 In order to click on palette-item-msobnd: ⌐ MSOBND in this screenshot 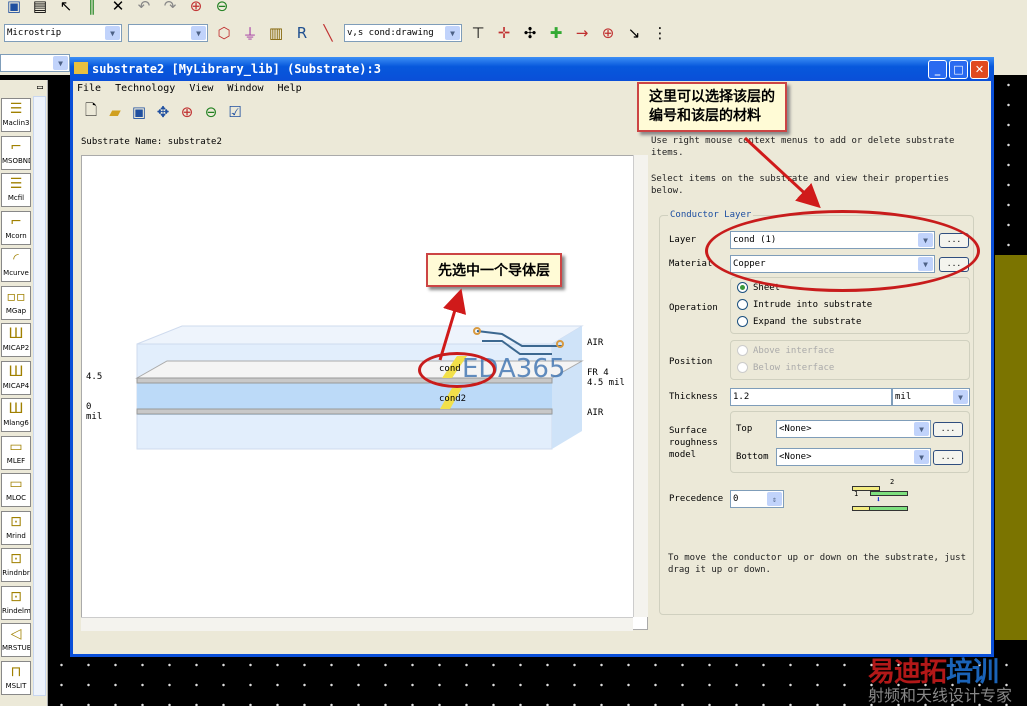, I will do `click(16, 152)`.